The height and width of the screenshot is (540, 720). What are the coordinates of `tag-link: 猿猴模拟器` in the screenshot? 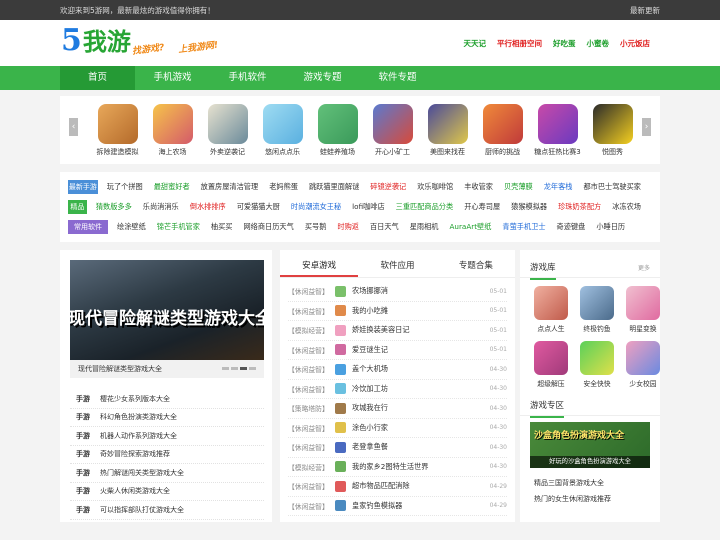 It's located at (529, 207).